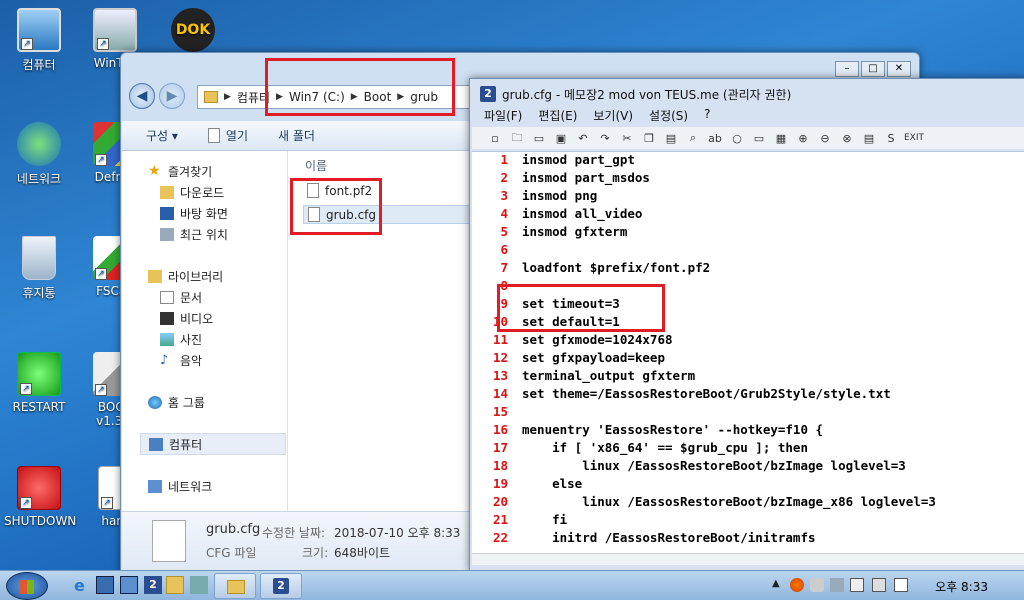 The width and height of the screenshot is (1024, 600). What do you see at coordinates (616, 267) in the screenshot?
I see `code-line: loadfont $prefix/font.pf2` at bounding box center [616, 267].